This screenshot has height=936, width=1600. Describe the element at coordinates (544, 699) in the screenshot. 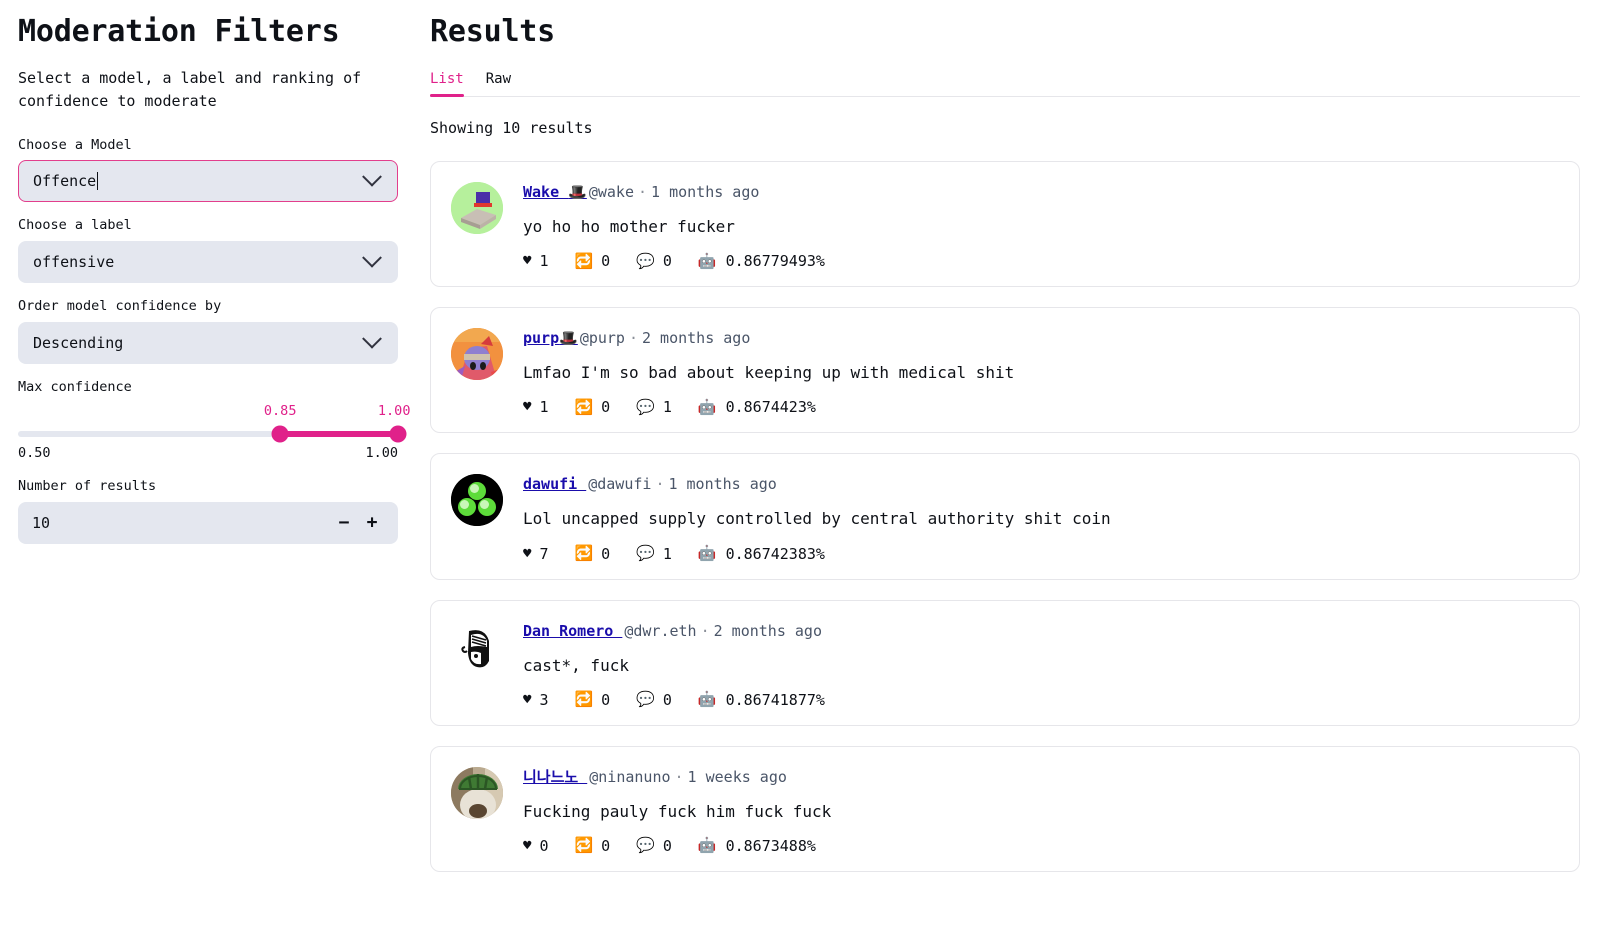

I see `like-count: 3` at that location.